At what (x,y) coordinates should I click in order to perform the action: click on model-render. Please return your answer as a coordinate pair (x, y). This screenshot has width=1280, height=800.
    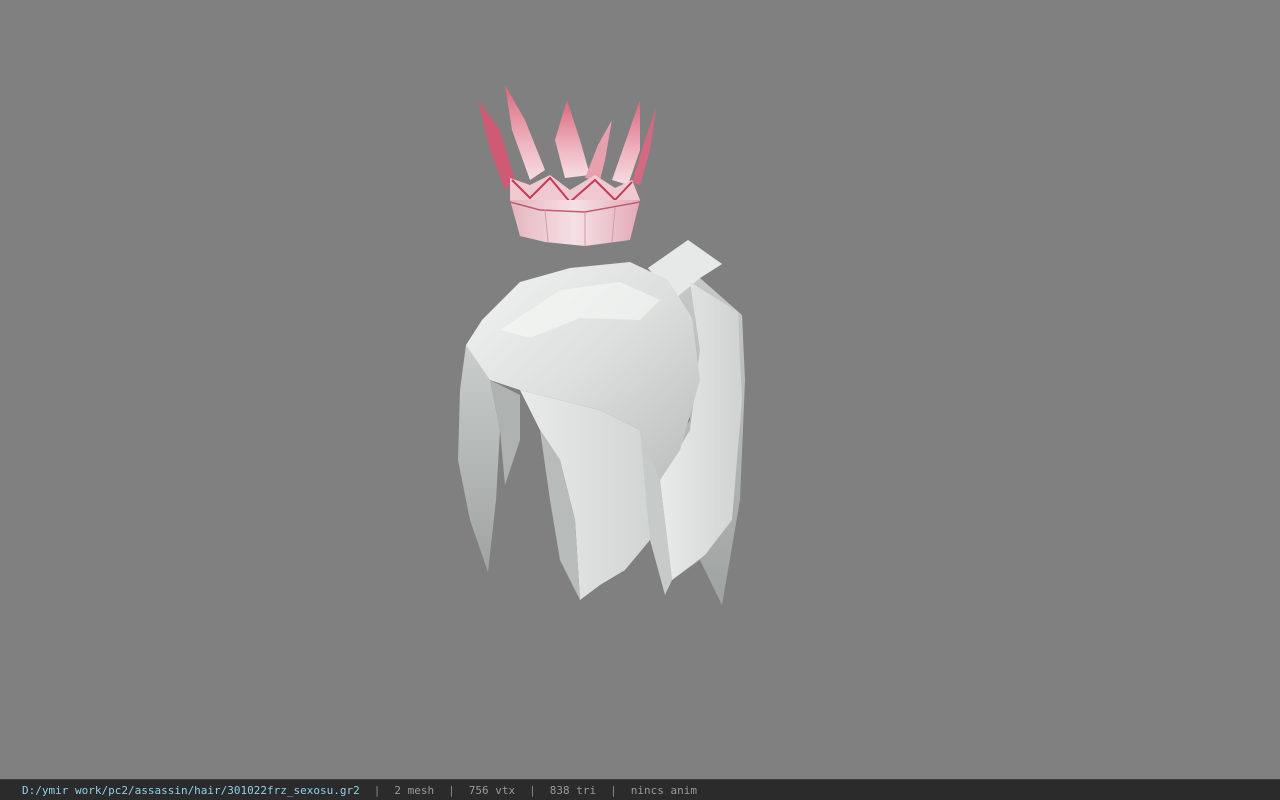
    Looking at the image, I should click on (601, 345).